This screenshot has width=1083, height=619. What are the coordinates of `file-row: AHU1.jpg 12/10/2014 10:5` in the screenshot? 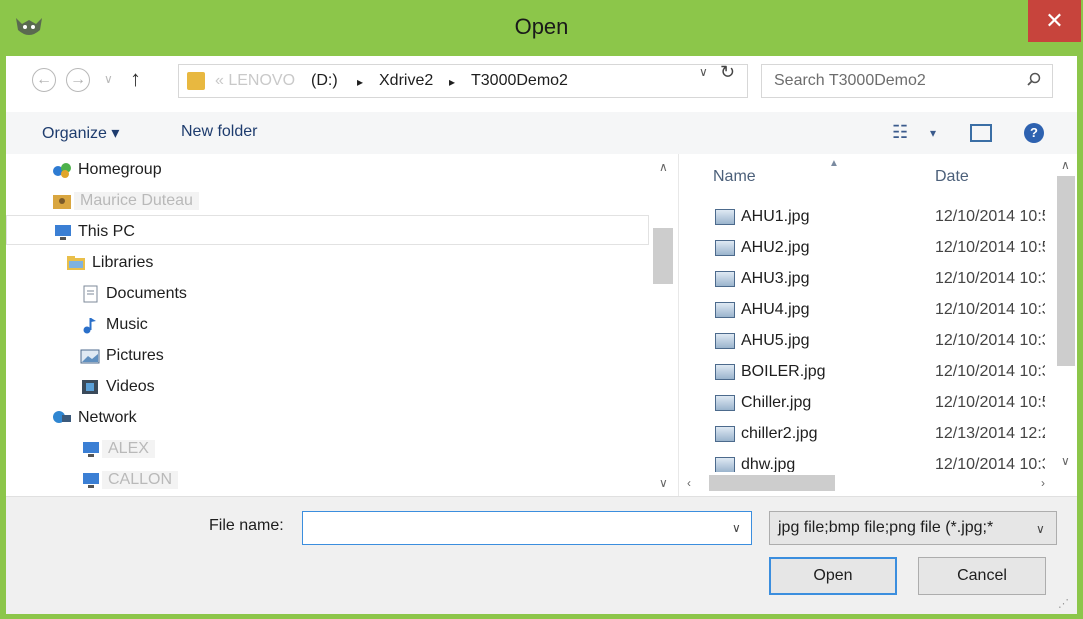 It's located at (880, 219).